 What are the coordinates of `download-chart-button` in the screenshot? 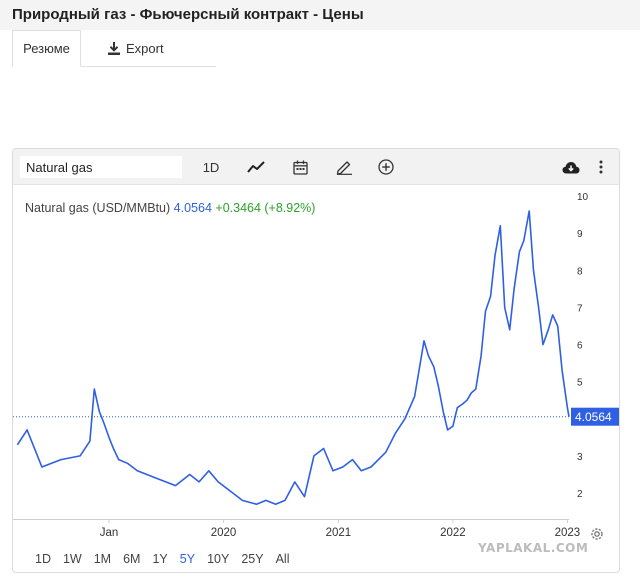 It's located at (571, 167).